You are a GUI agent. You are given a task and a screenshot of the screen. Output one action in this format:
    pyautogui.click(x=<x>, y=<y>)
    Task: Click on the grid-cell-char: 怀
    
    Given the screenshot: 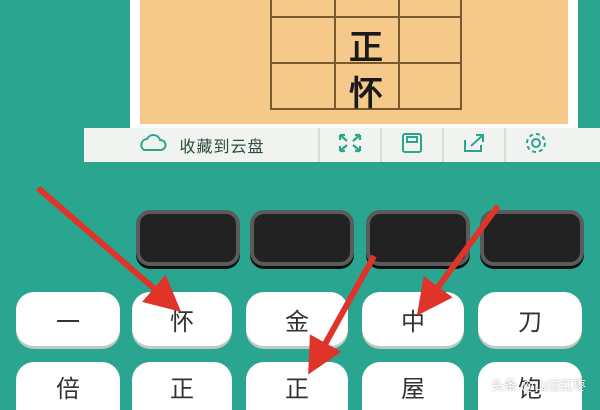 What is the action you would take?
    pyautogui.click(x=366, y=94)
    